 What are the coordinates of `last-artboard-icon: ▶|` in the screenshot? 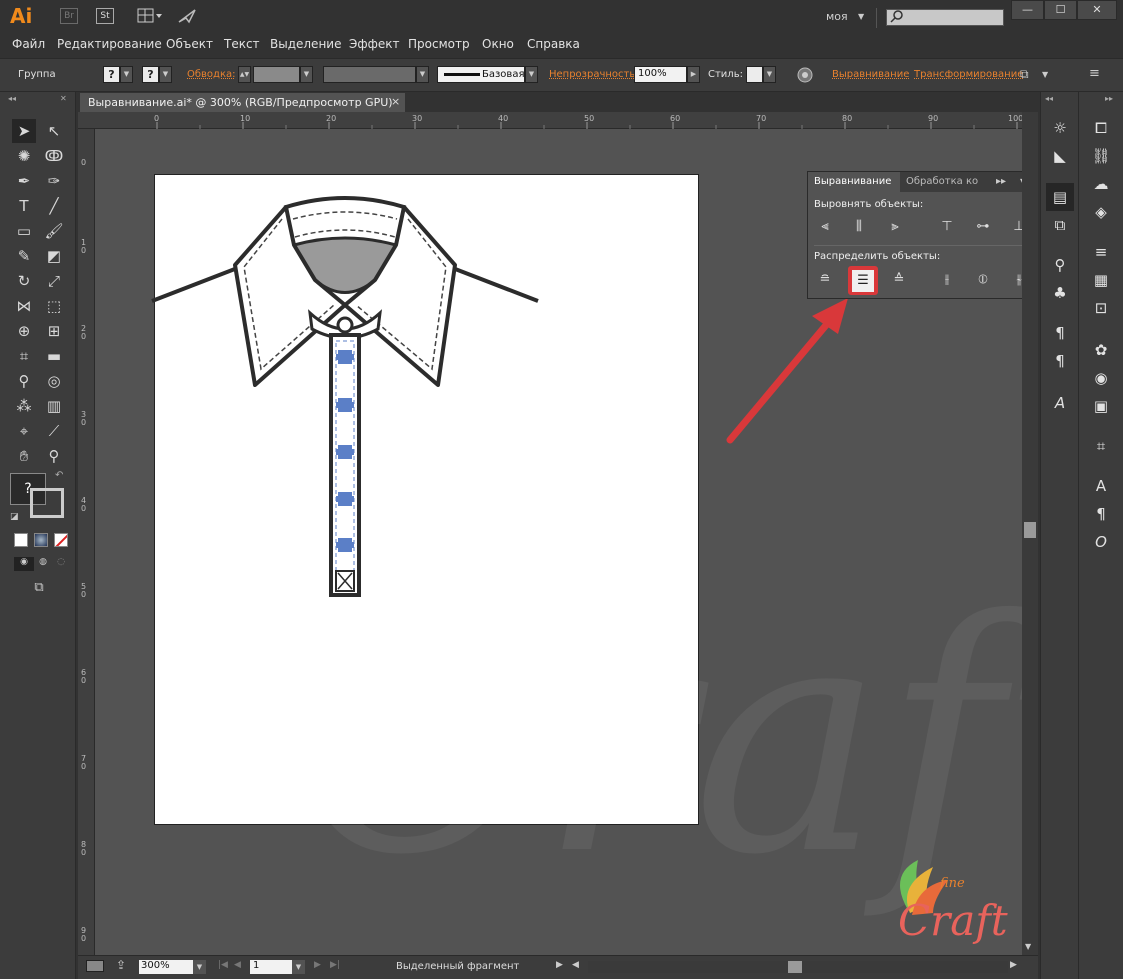 It's located at (335, 965).